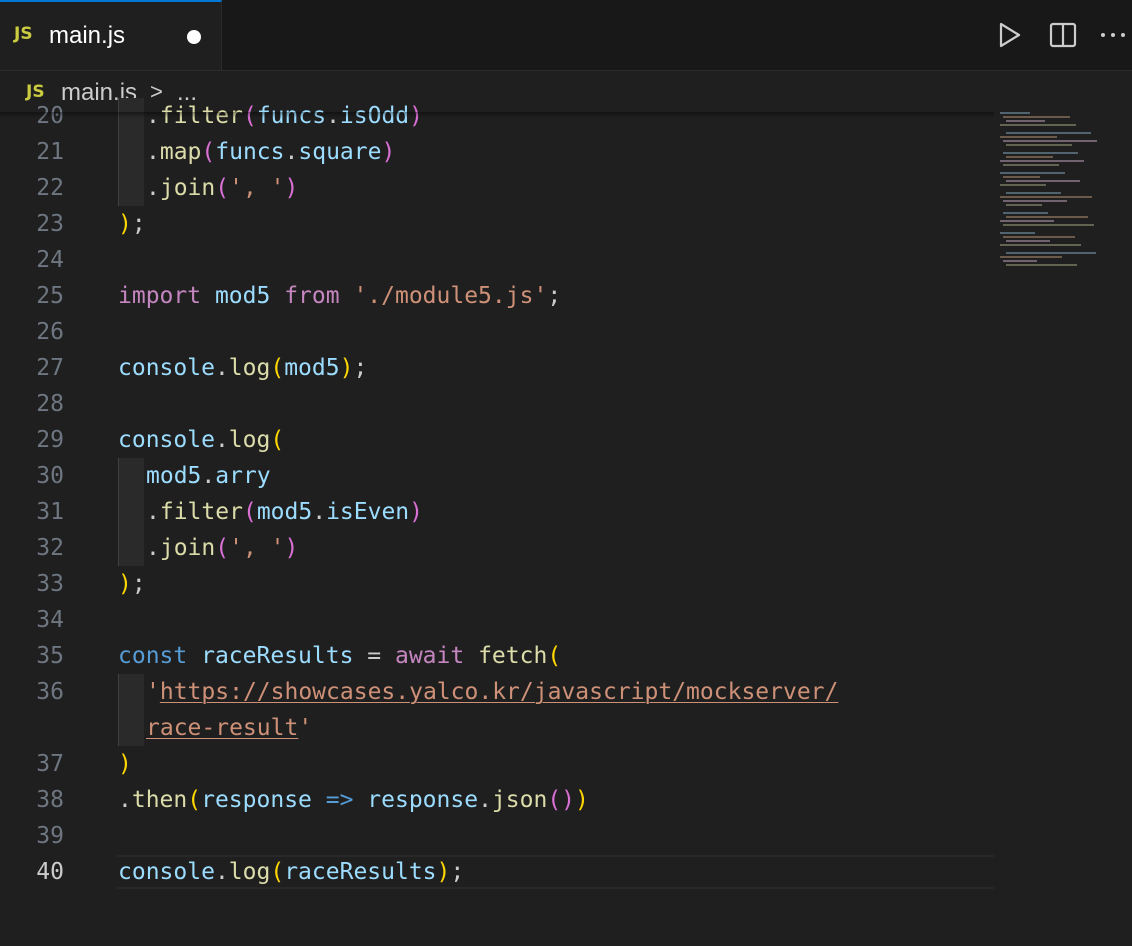 Image resolution: width=1132 pixels, height=946 pixels. What do you see at coordinates (381, 656) in the screenshot?
I see `code-token: =` at bounding box center [381, 656].